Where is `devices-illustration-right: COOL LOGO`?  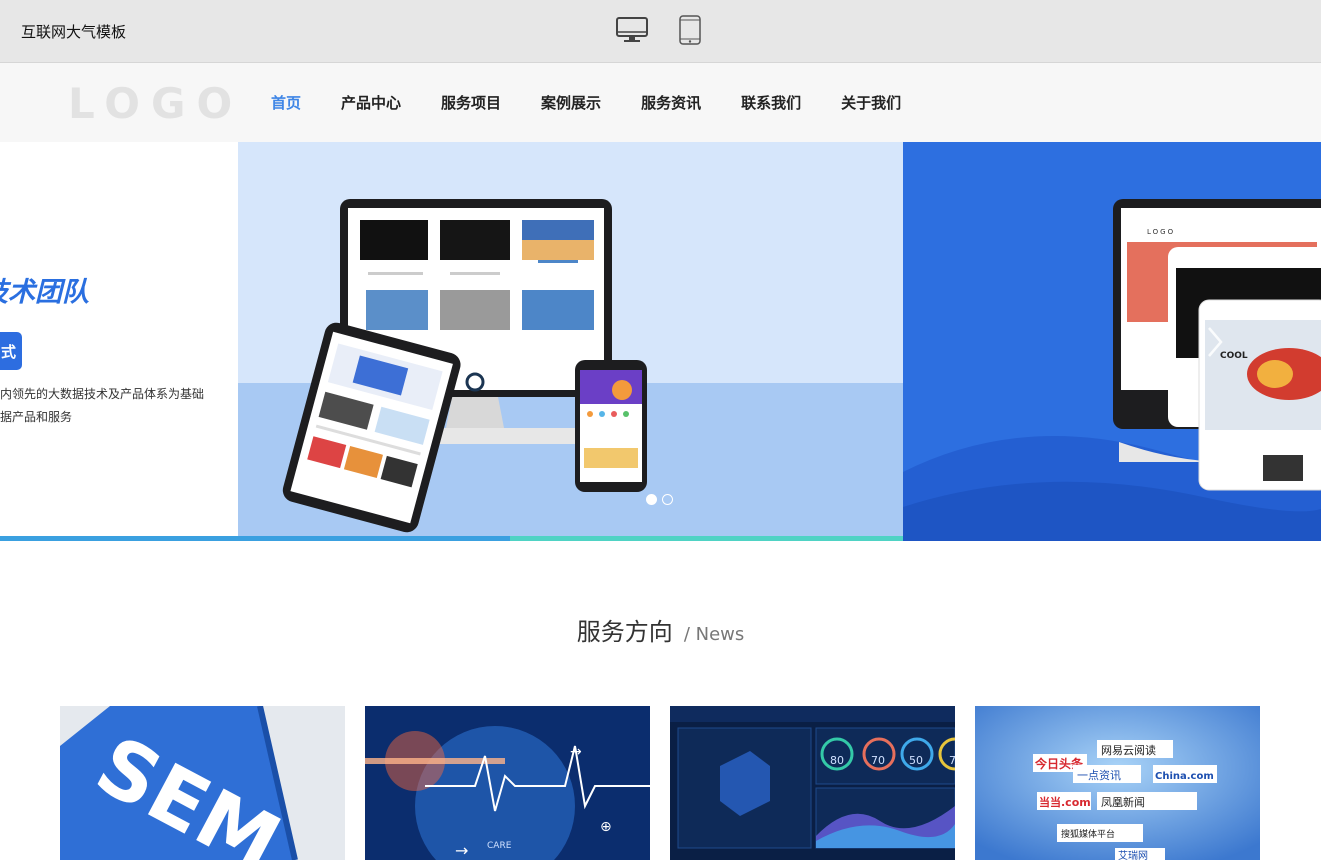 devices-illustration-right: COOL LOGO is located at coordinates (1217, 345).